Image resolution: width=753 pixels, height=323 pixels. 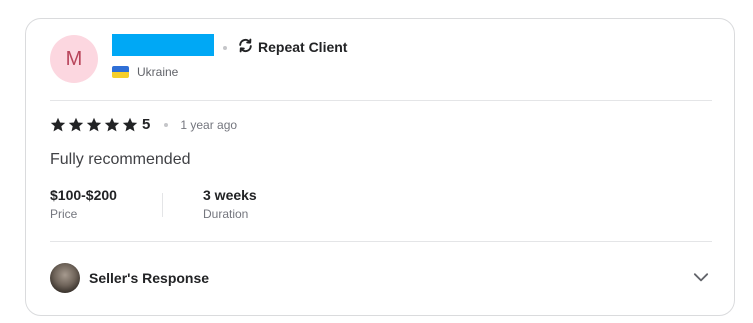 I want to click on price-block: $100-$200 Price, so click(x=83, y=204).